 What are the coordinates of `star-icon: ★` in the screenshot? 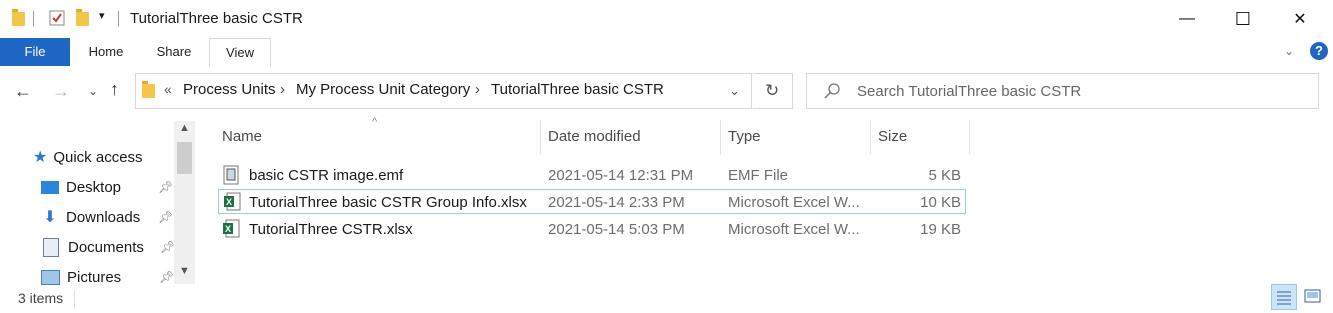 It's located at (40, 157).